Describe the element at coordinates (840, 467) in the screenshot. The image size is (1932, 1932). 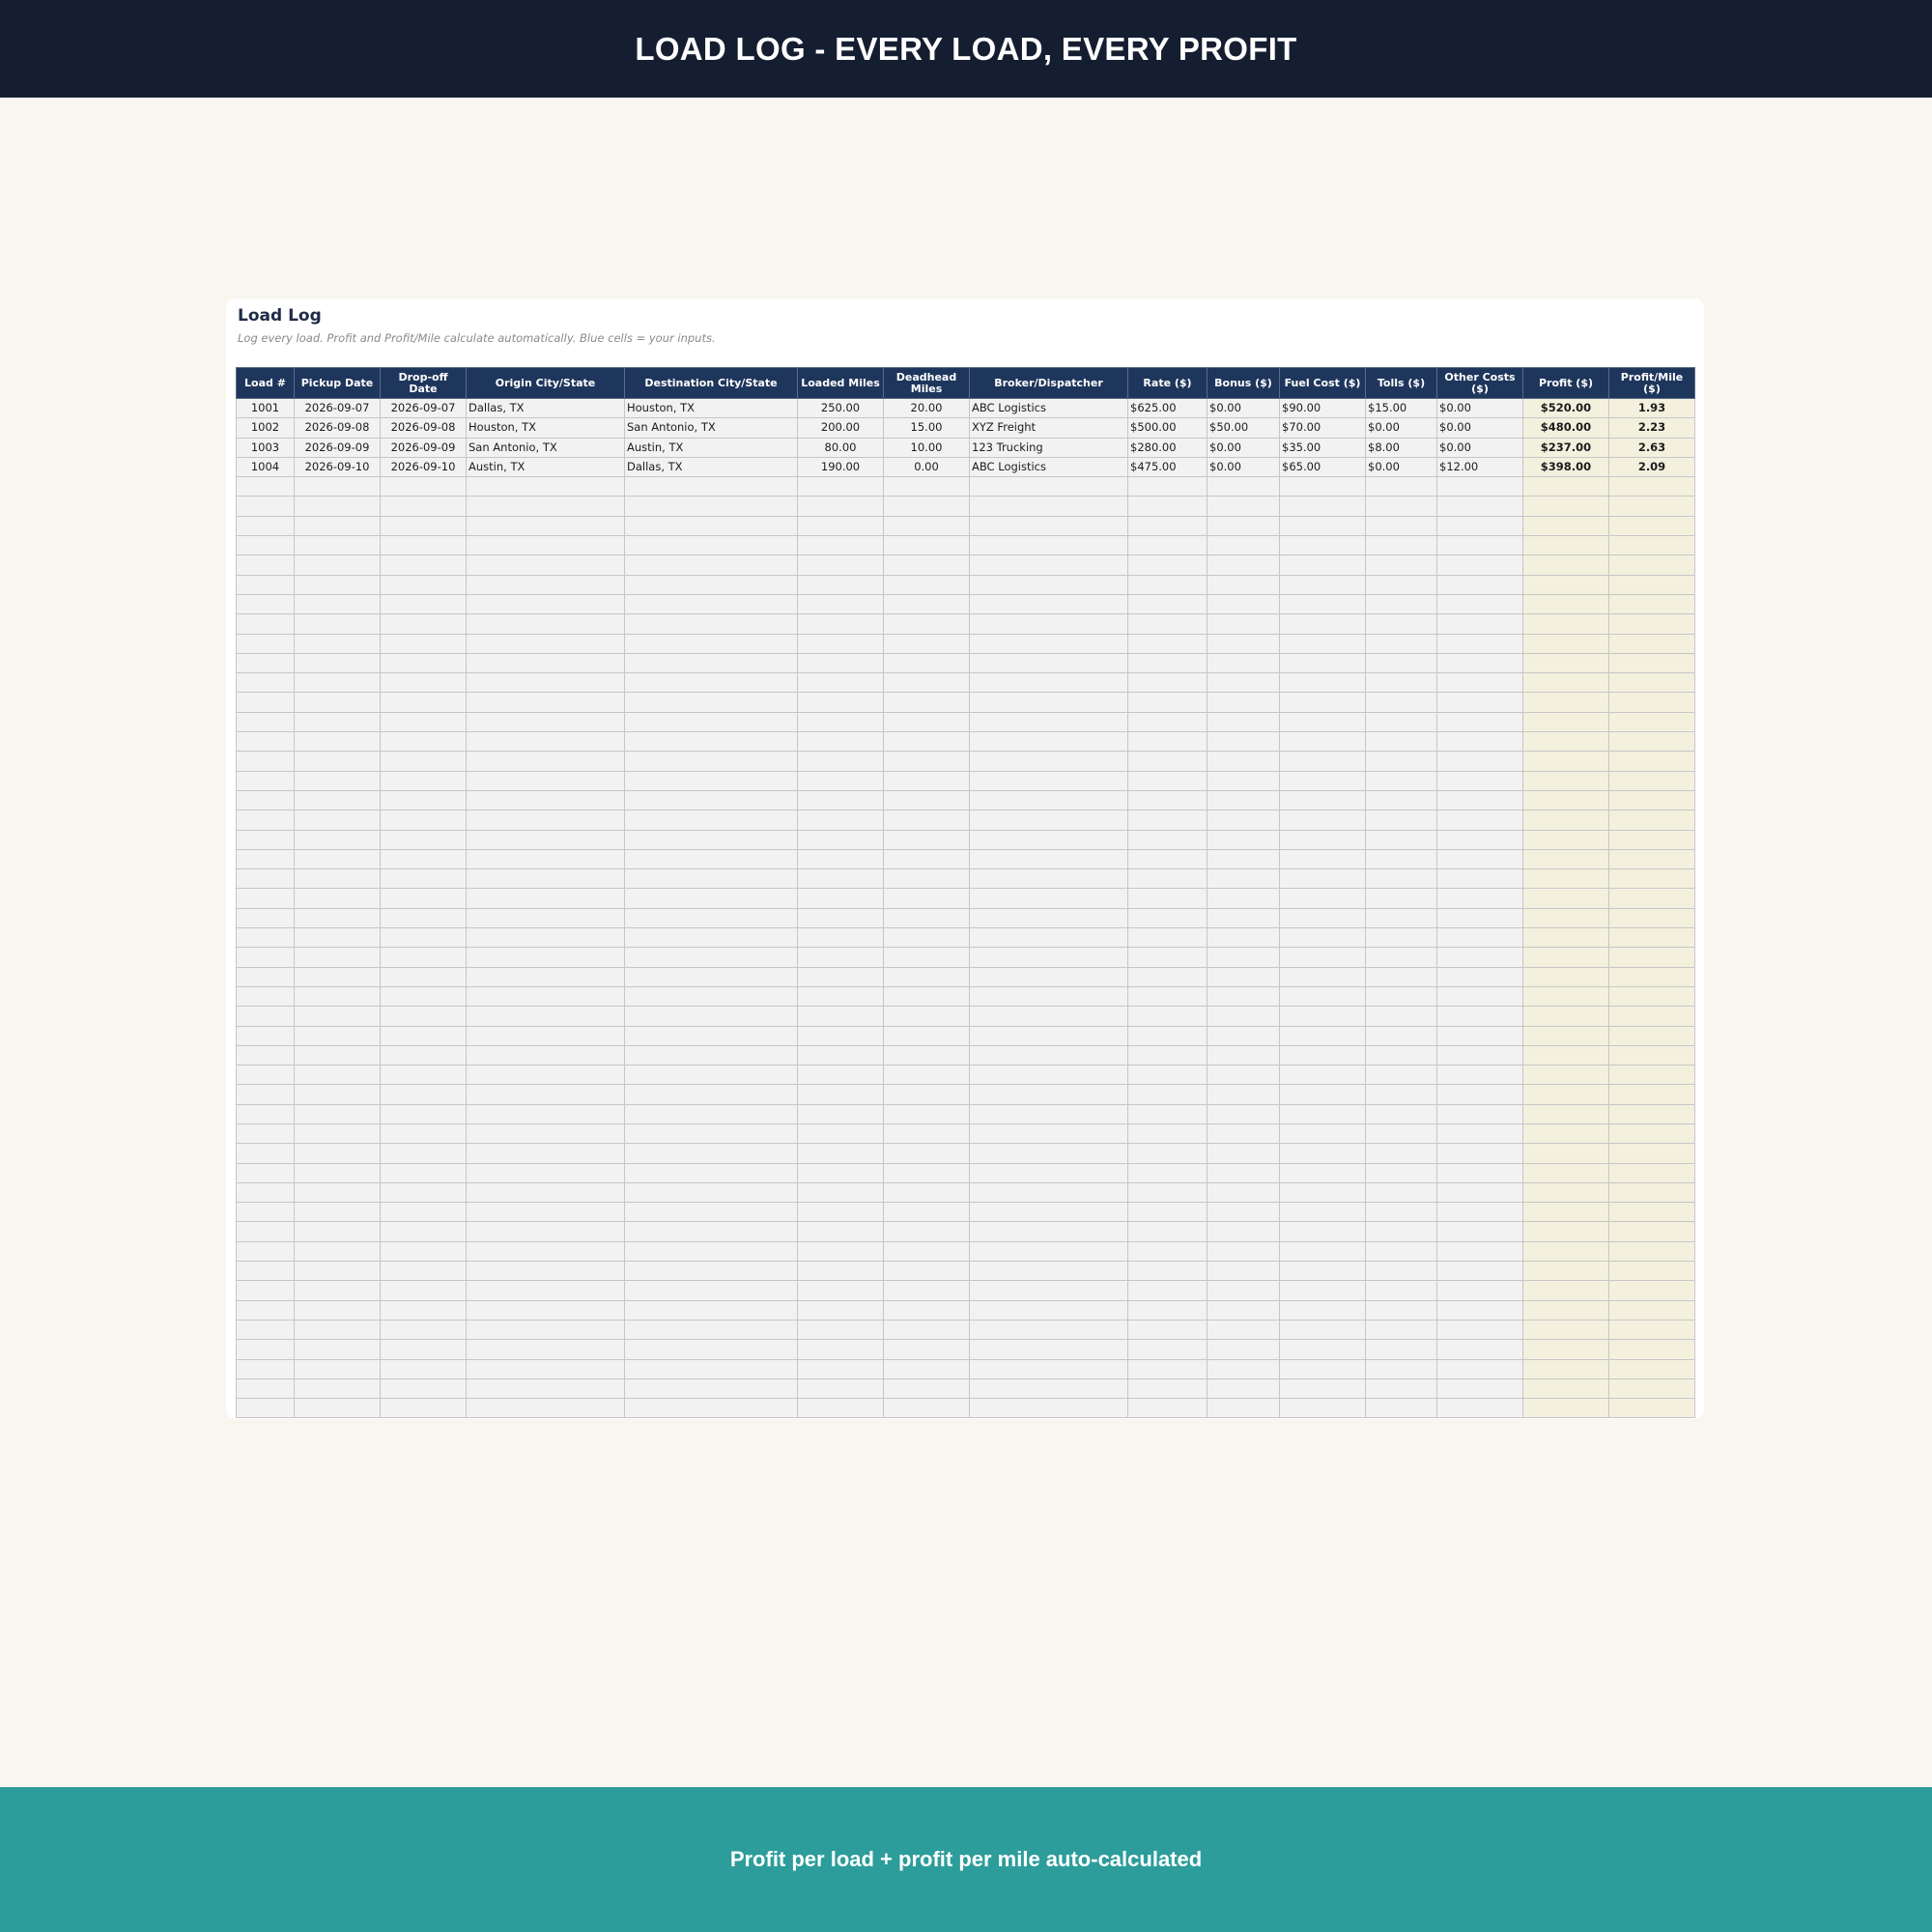
I see `cell-loaded-miles: 190.00` at that location.